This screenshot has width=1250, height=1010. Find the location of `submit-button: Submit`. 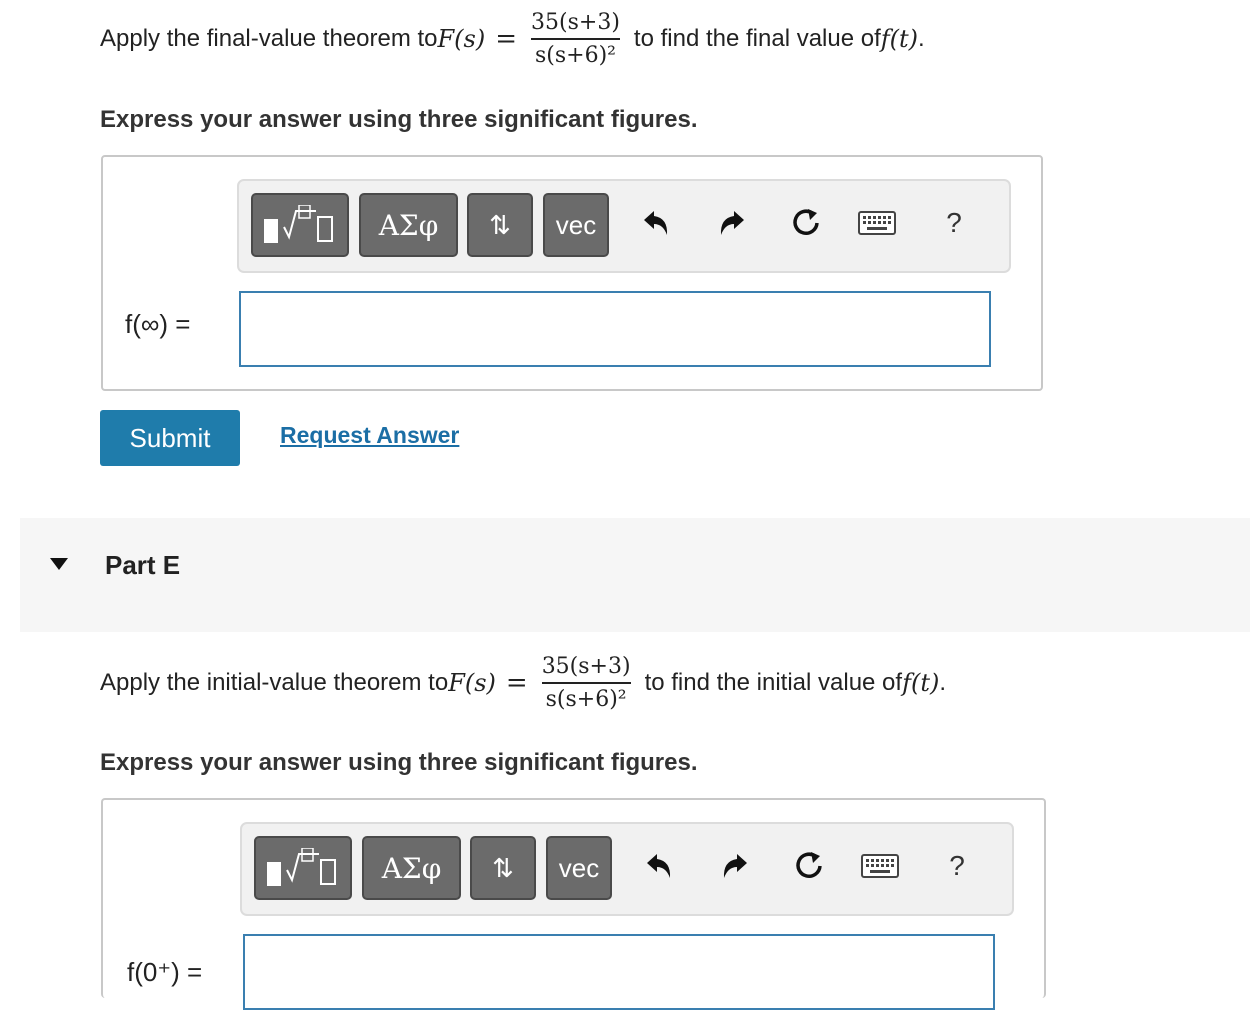

submit-button: Submit is located at coordinates (170, 438).